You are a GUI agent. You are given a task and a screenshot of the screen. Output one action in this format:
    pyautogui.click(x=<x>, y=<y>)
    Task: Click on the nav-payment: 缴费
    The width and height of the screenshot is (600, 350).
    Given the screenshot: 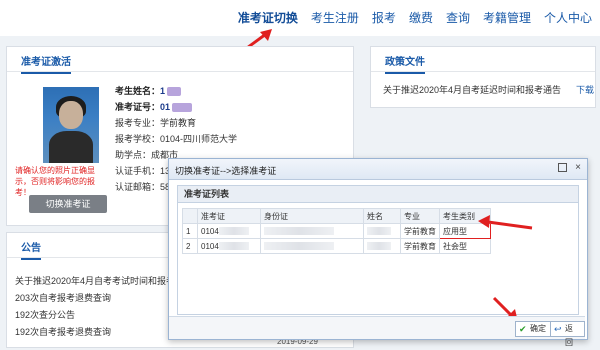 What is the action you would take?
    pyautogui.click(x=421, y=17)
    